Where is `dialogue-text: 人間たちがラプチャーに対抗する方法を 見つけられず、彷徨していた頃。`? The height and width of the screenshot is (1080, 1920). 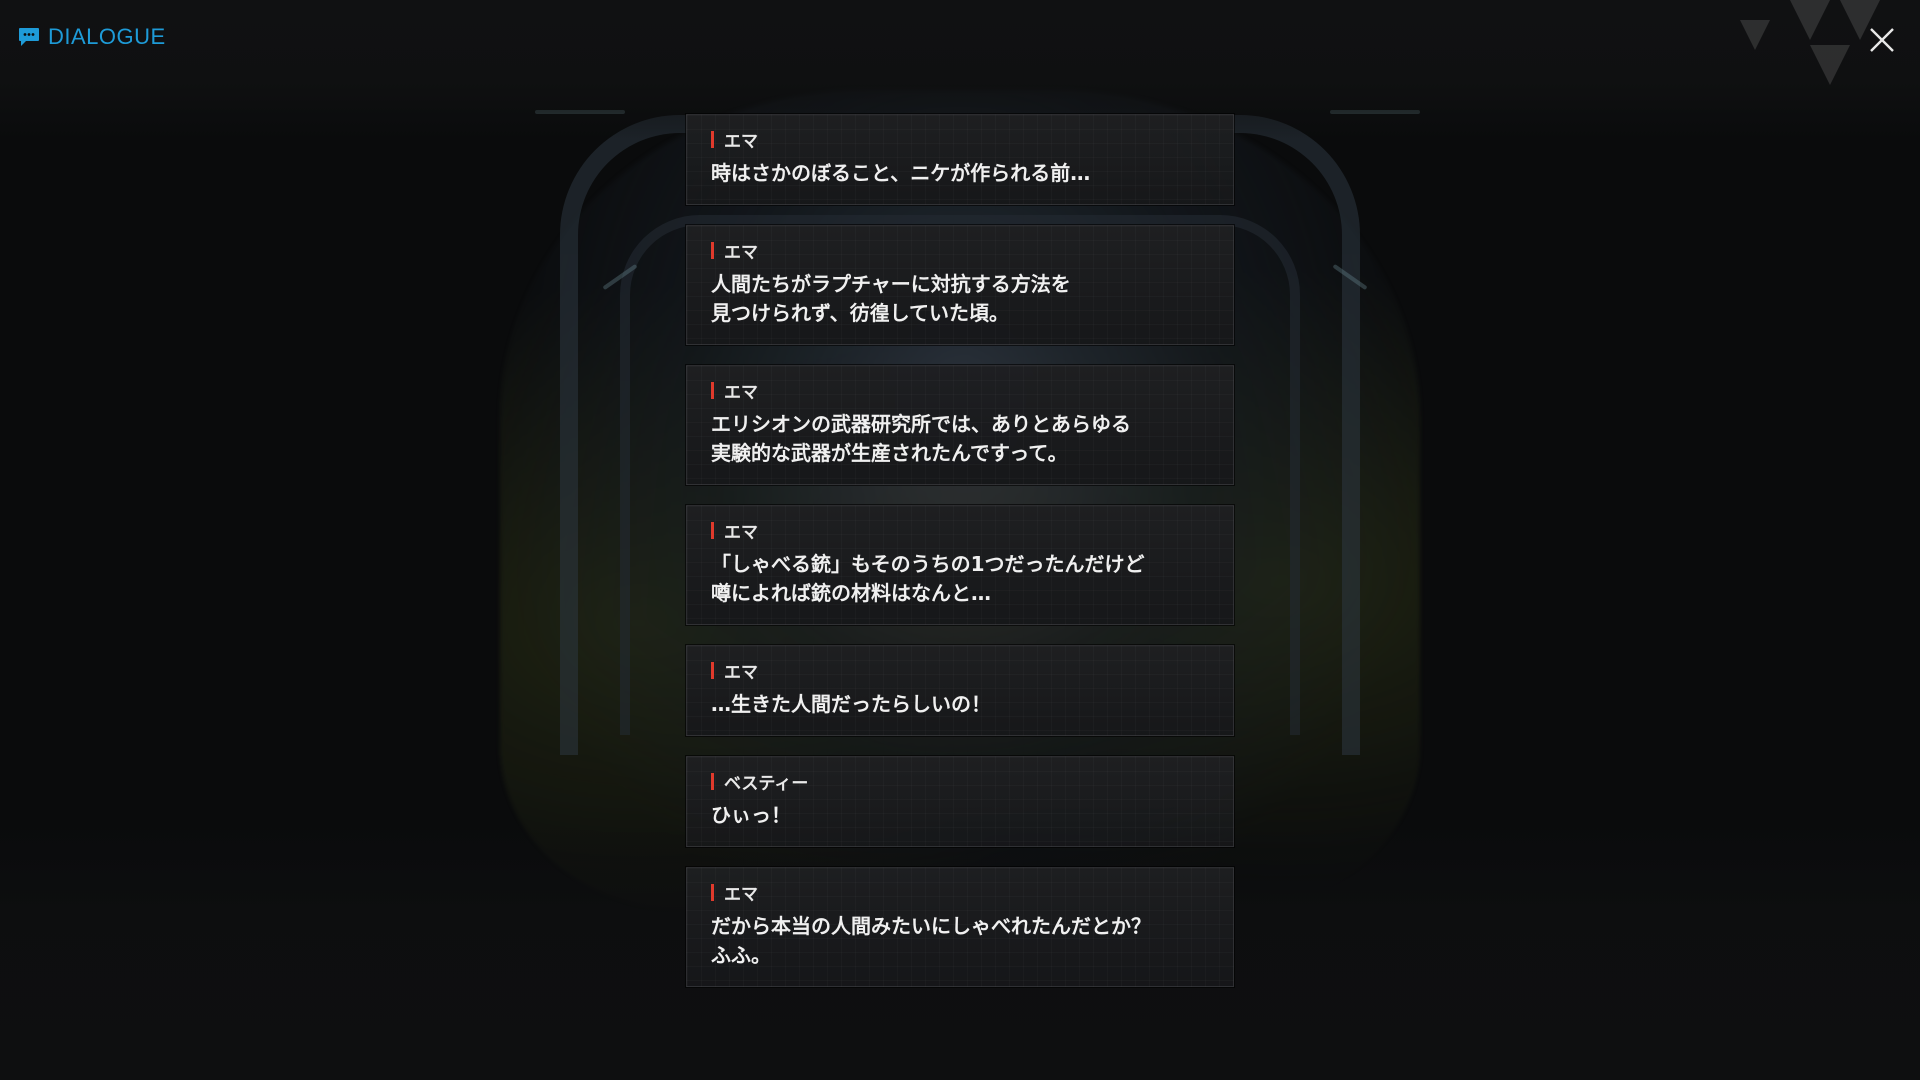 dialogue-text: 人間たちがラプチャーに対抗する方法を 見つけられず、彷徨していた頃。 is located at coordinates (891, 298).